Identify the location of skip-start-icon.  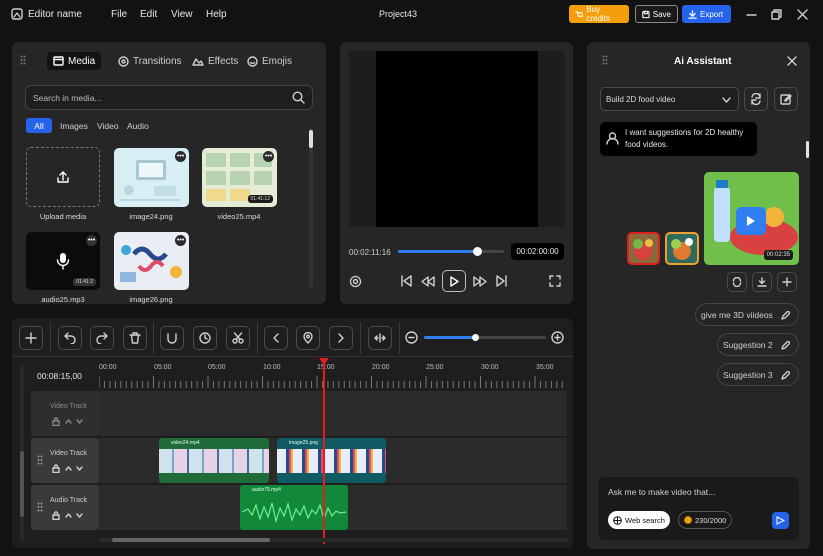
(406, 281).